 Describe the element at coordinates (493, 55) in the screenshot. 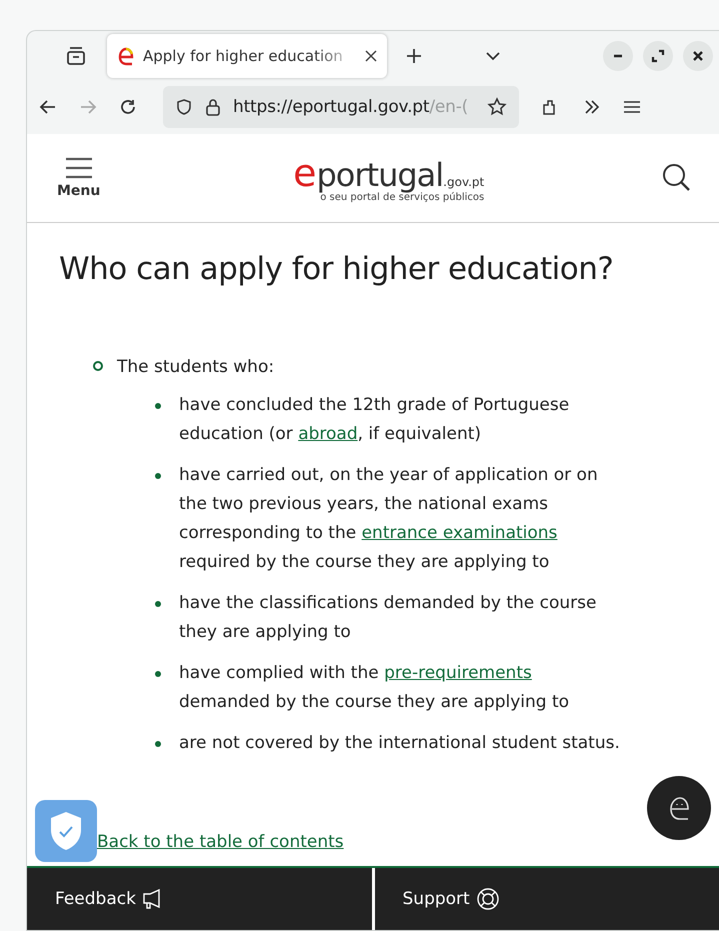

I see `chevron-down-icon` at that location.